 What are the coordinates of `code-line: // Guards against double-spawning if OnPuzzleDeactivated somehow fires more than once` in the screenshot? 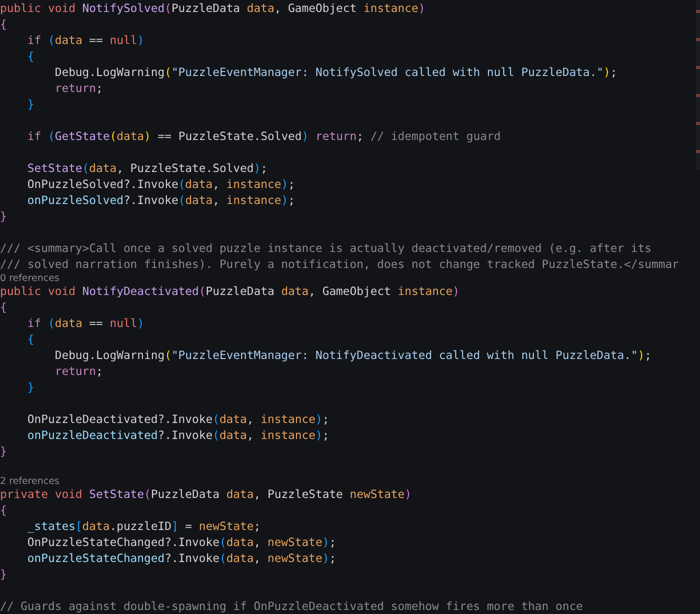 It's located at (291, 606).